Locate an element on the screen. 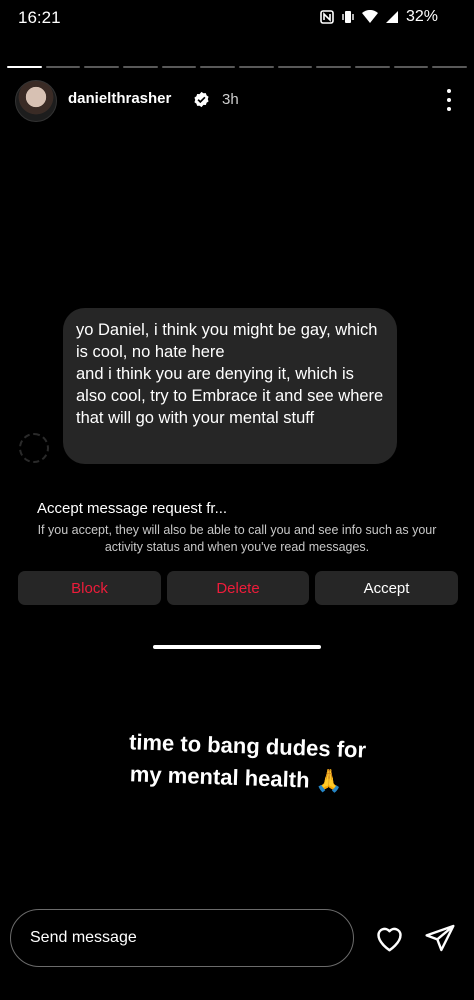 This screenshot has height=1000, width=474. post-time: 3h is located at coordinates (230, 99).